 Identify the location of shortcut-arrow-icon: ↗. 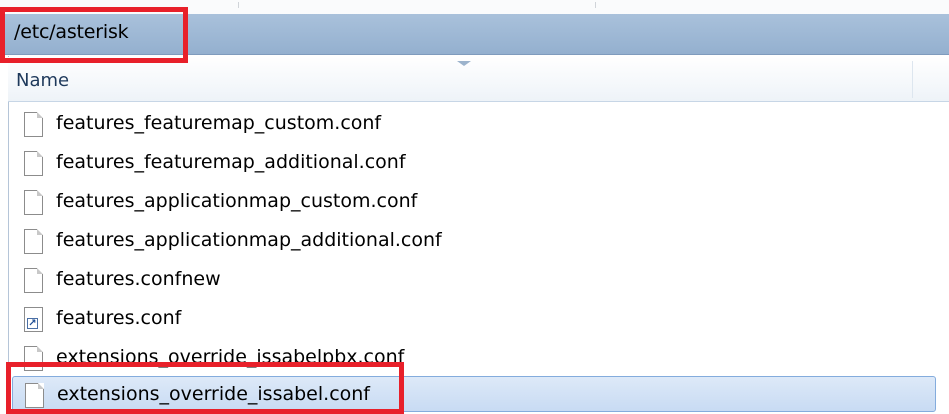
(32, 323).